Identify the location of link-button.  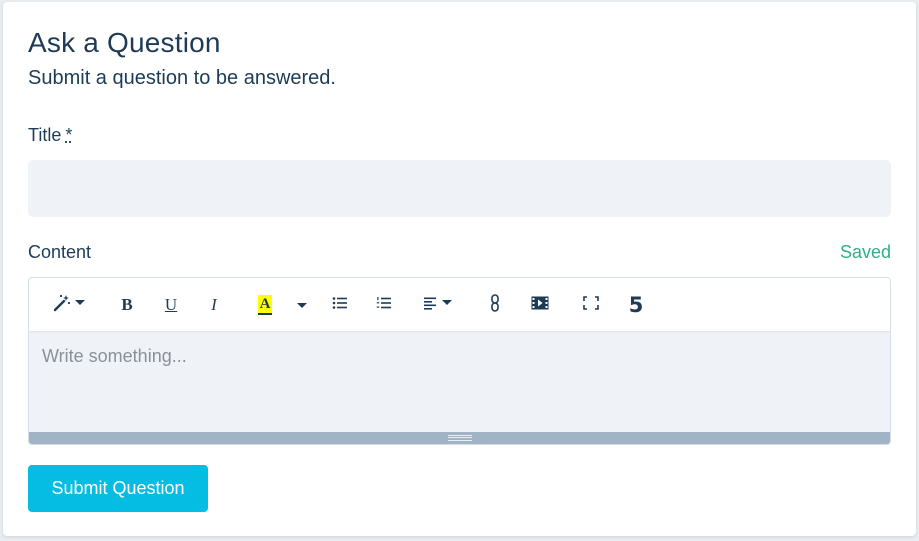
(495, 305).